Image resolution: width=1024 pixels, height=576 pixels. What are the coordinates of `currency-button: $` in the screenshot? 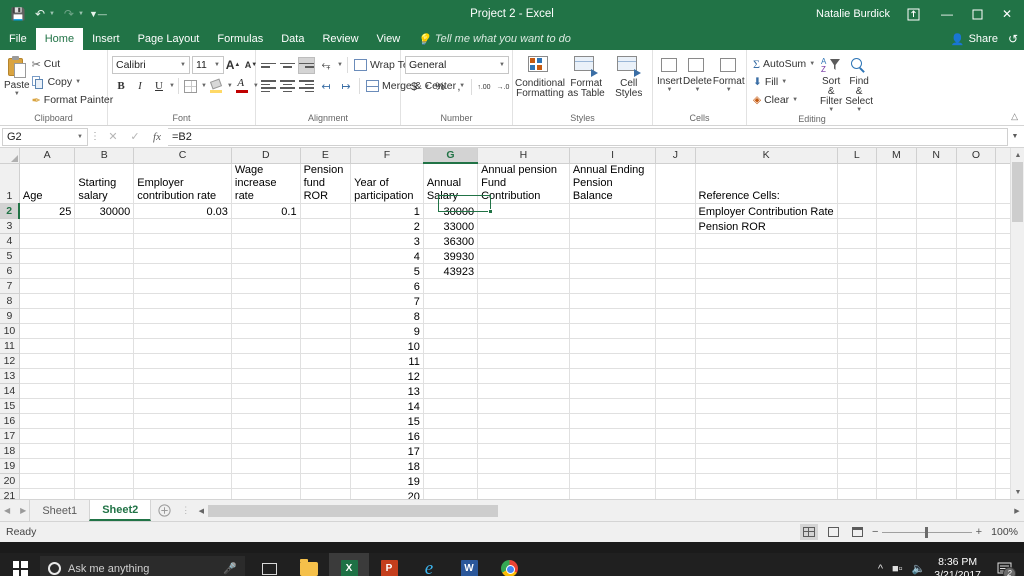 It's located at (414, 87).